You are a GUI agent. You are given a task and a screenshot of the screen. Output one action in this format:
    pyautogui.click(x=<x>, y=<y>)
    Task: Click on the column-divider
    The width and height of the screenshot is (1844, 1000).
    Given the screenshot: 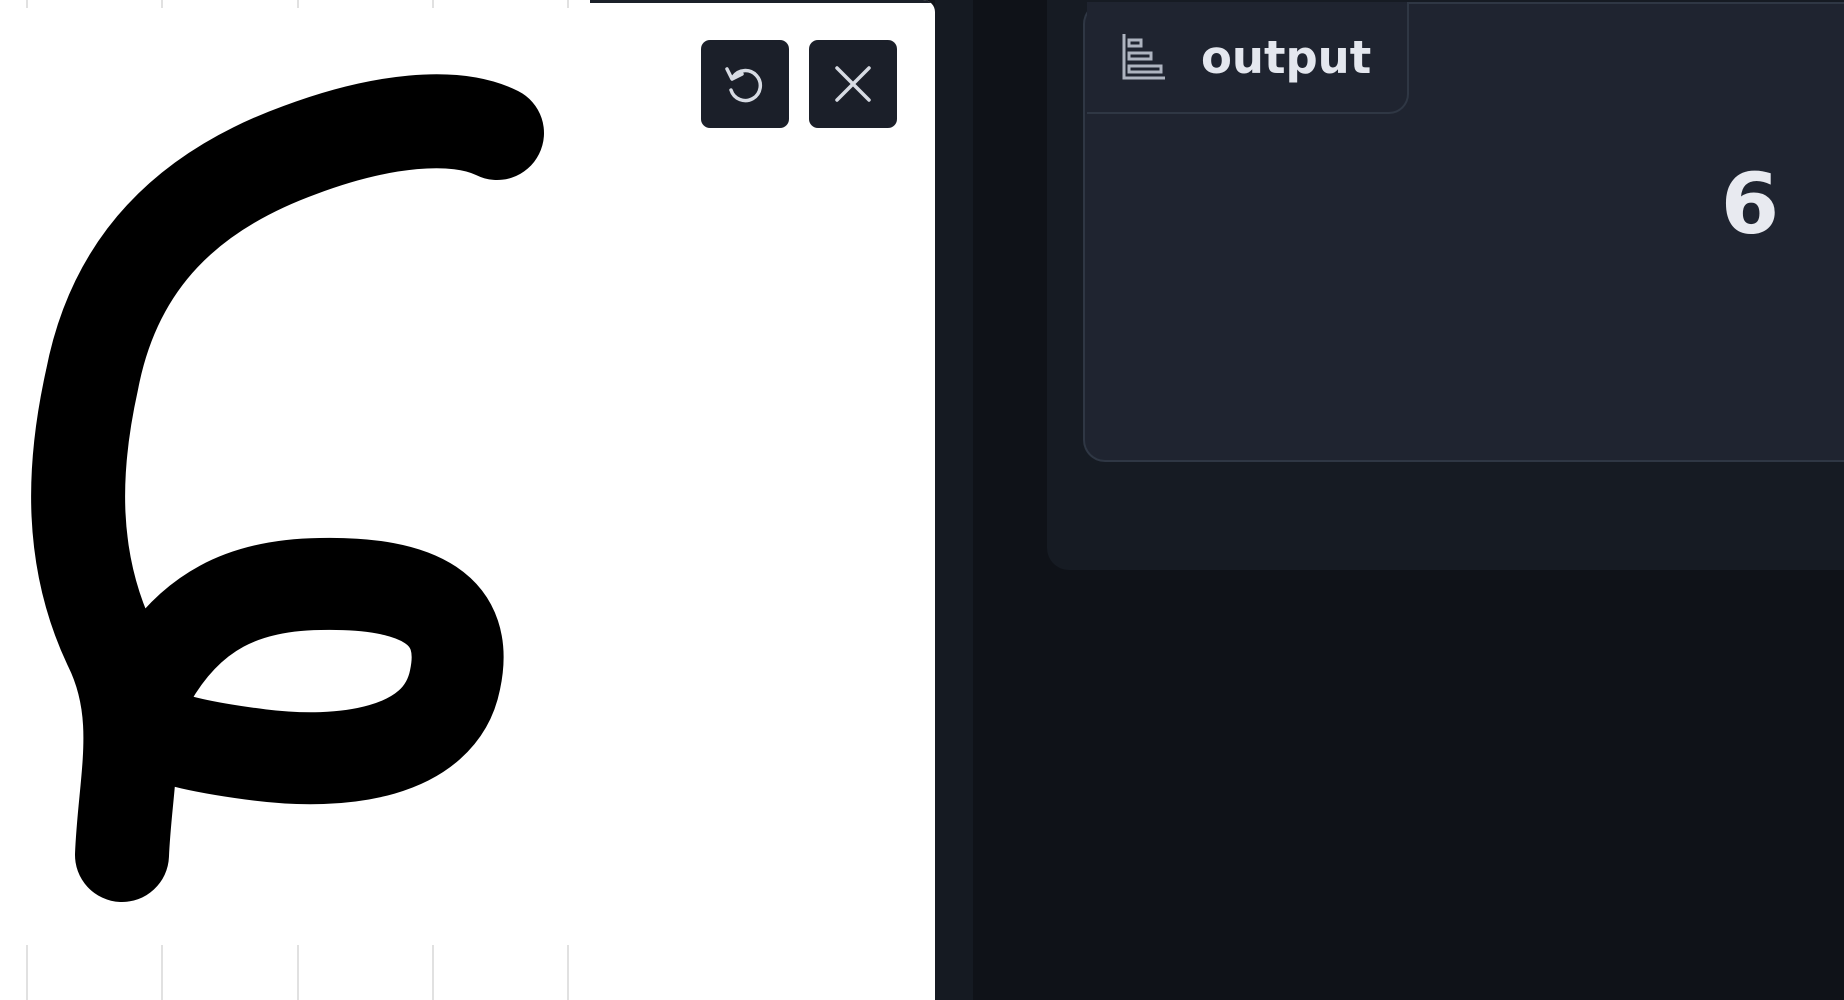 What is the action you would take?
    pyautogui.click(x=954, y=500)
    